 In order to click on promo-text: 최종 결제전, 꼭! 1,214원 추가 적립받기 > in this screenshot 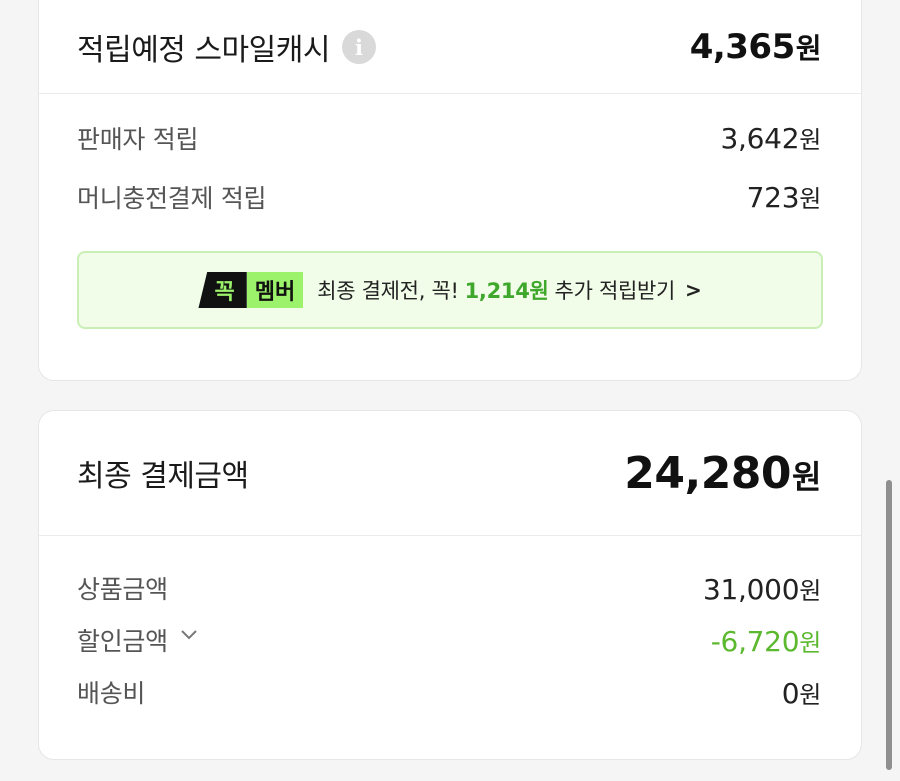, I will do `click(509, 290)`.